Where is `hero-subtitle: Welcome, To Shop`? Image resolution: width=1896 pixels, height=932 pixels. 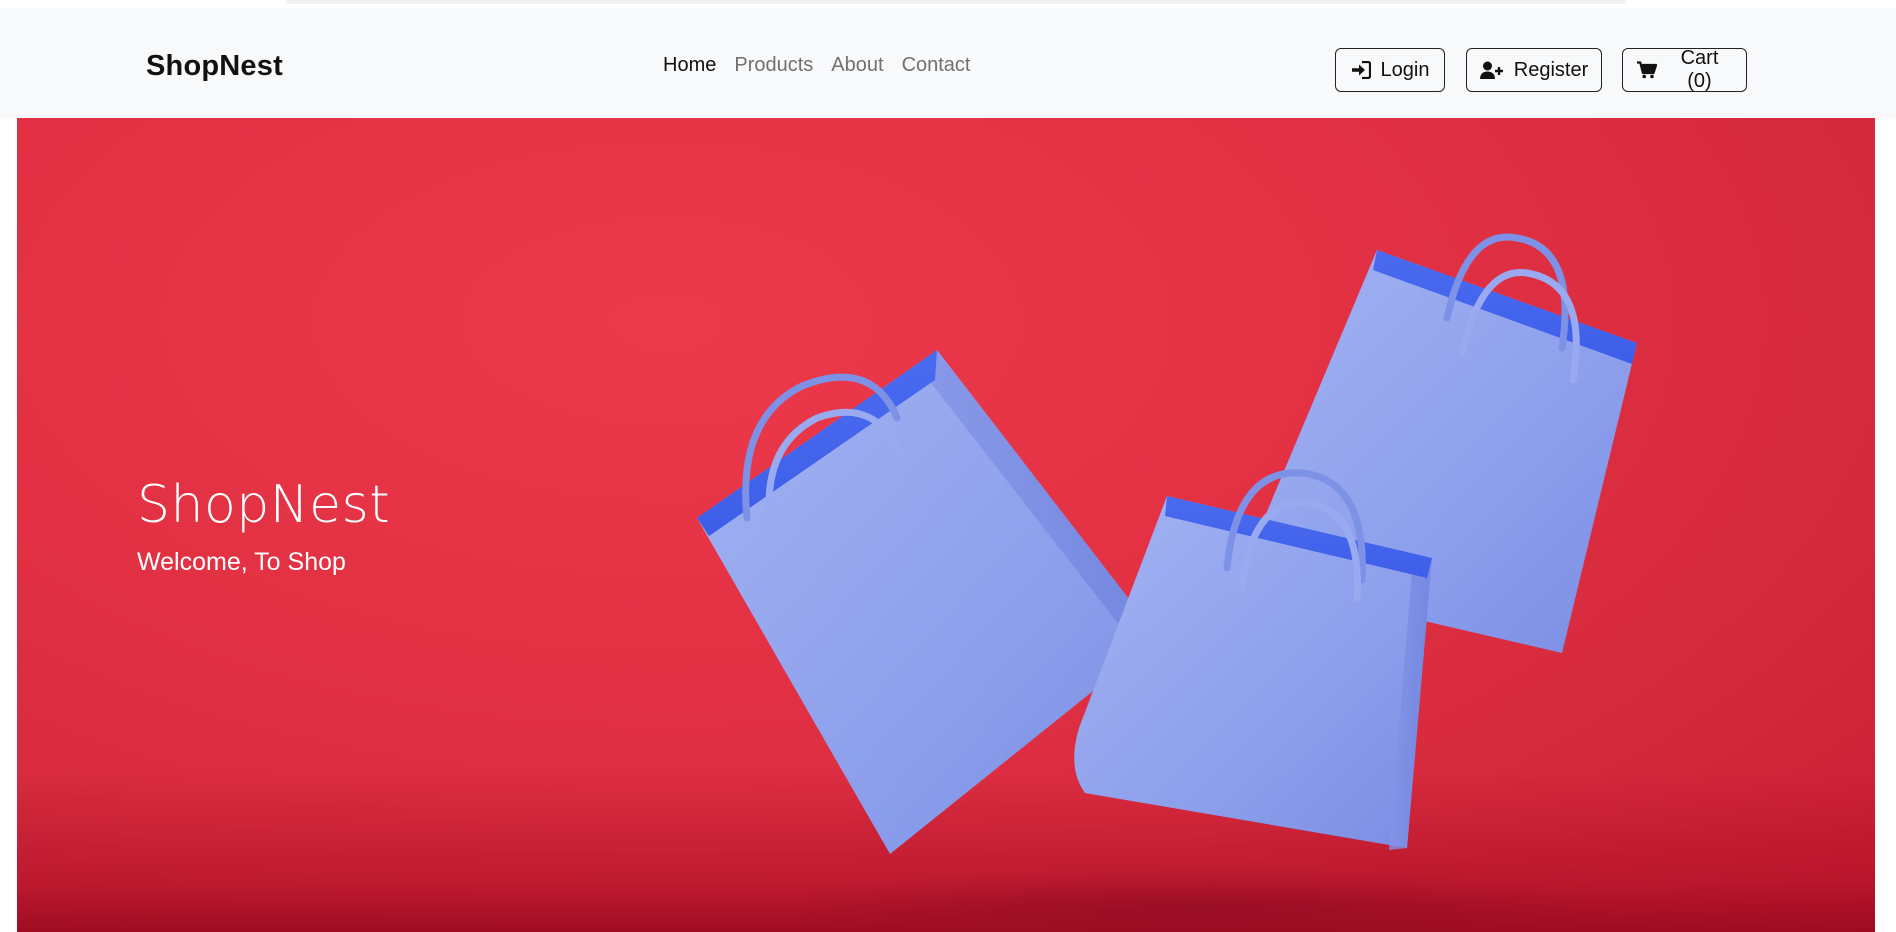 hero-subtitle: Welcome, To Shop is located at coordinates (241, 562).